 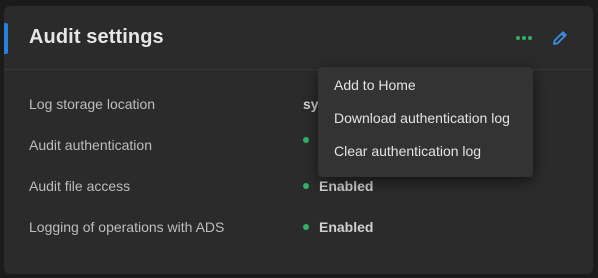 I want to click on card-accent-bar, so click(x=6, y=38).